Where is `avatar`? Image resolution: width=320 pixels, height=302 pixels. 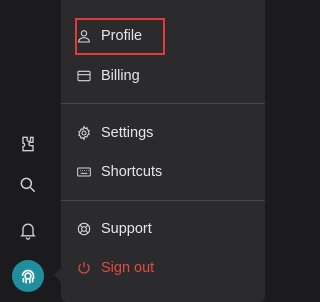
avatar is located at coordinates (28, 276).